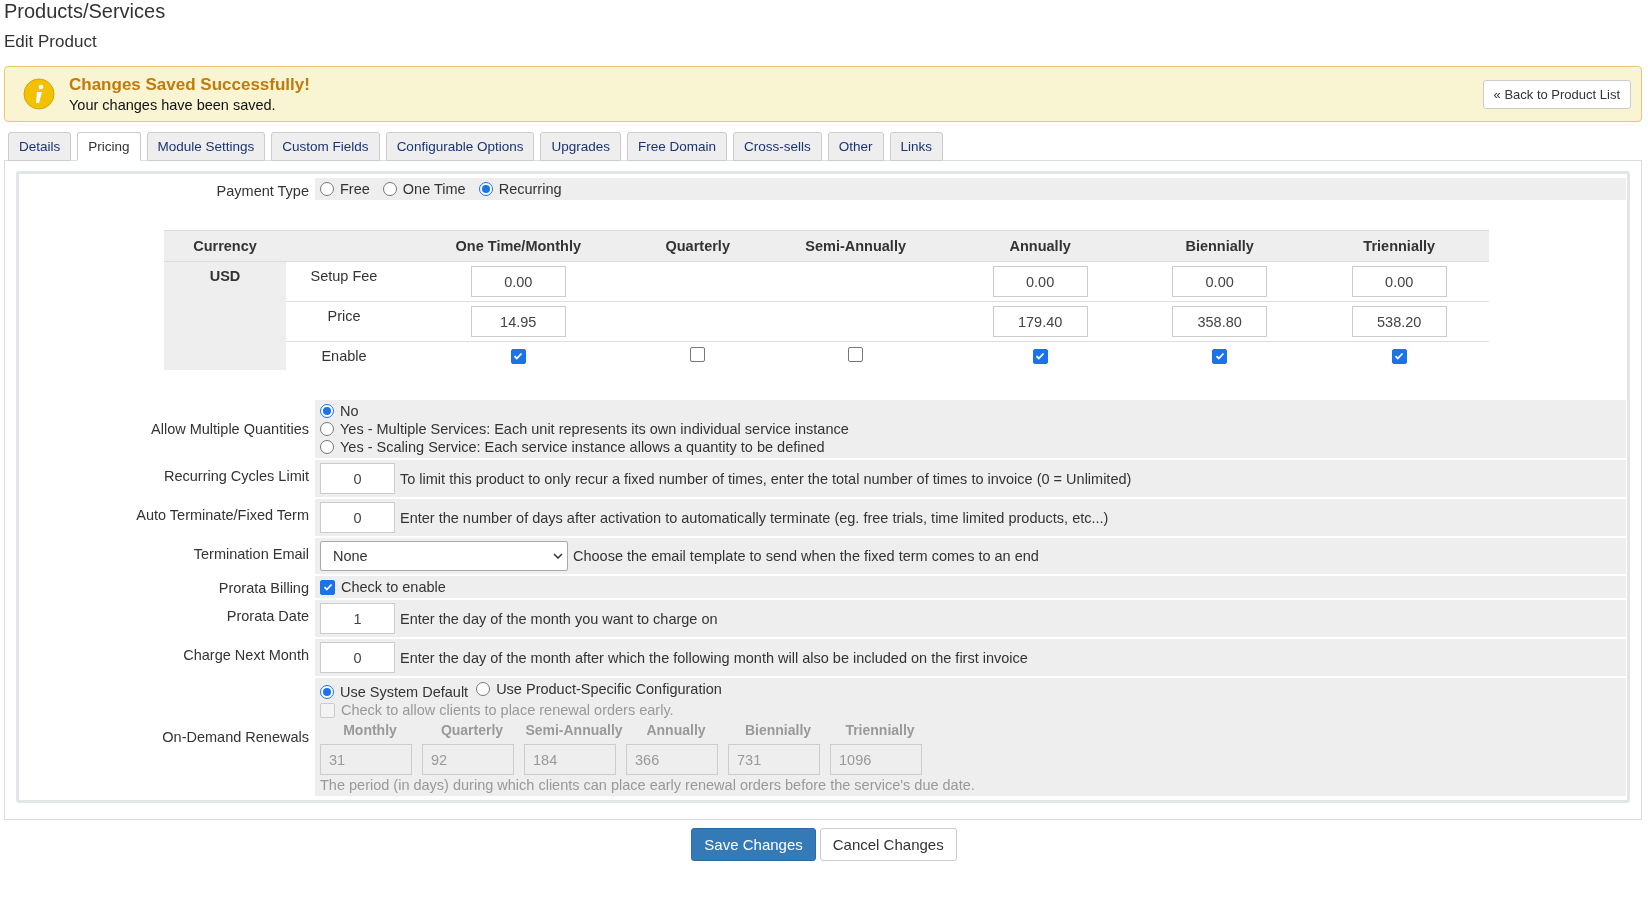  I want to click on price-field: 14.95, so click(518, 321).